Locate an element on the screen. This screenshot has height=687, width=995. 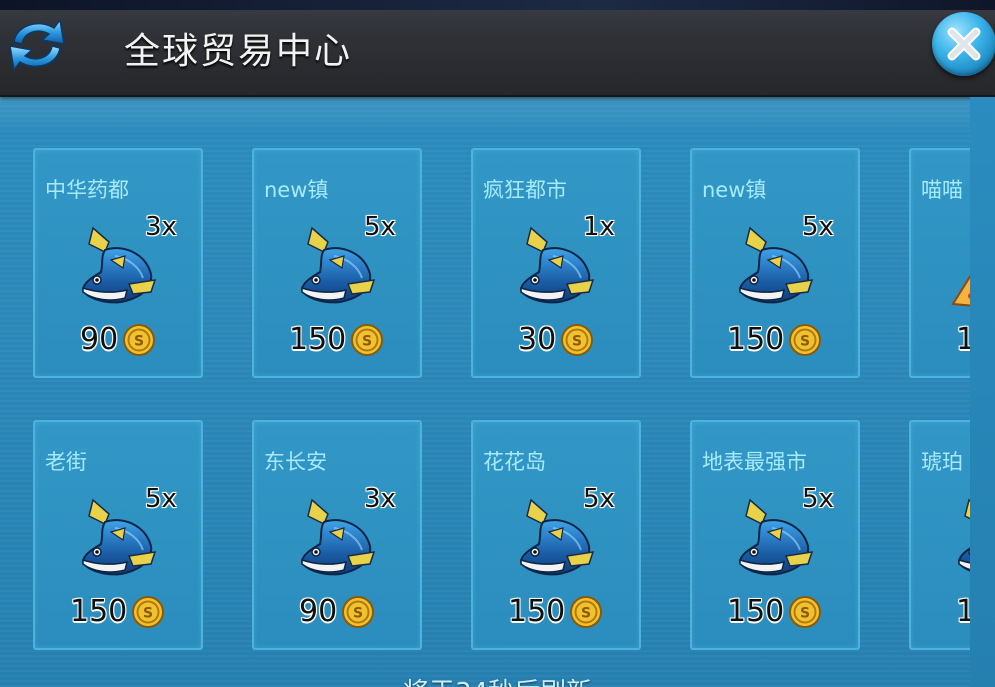
refresh-arrows-icon is located at coordinates (37, 45).